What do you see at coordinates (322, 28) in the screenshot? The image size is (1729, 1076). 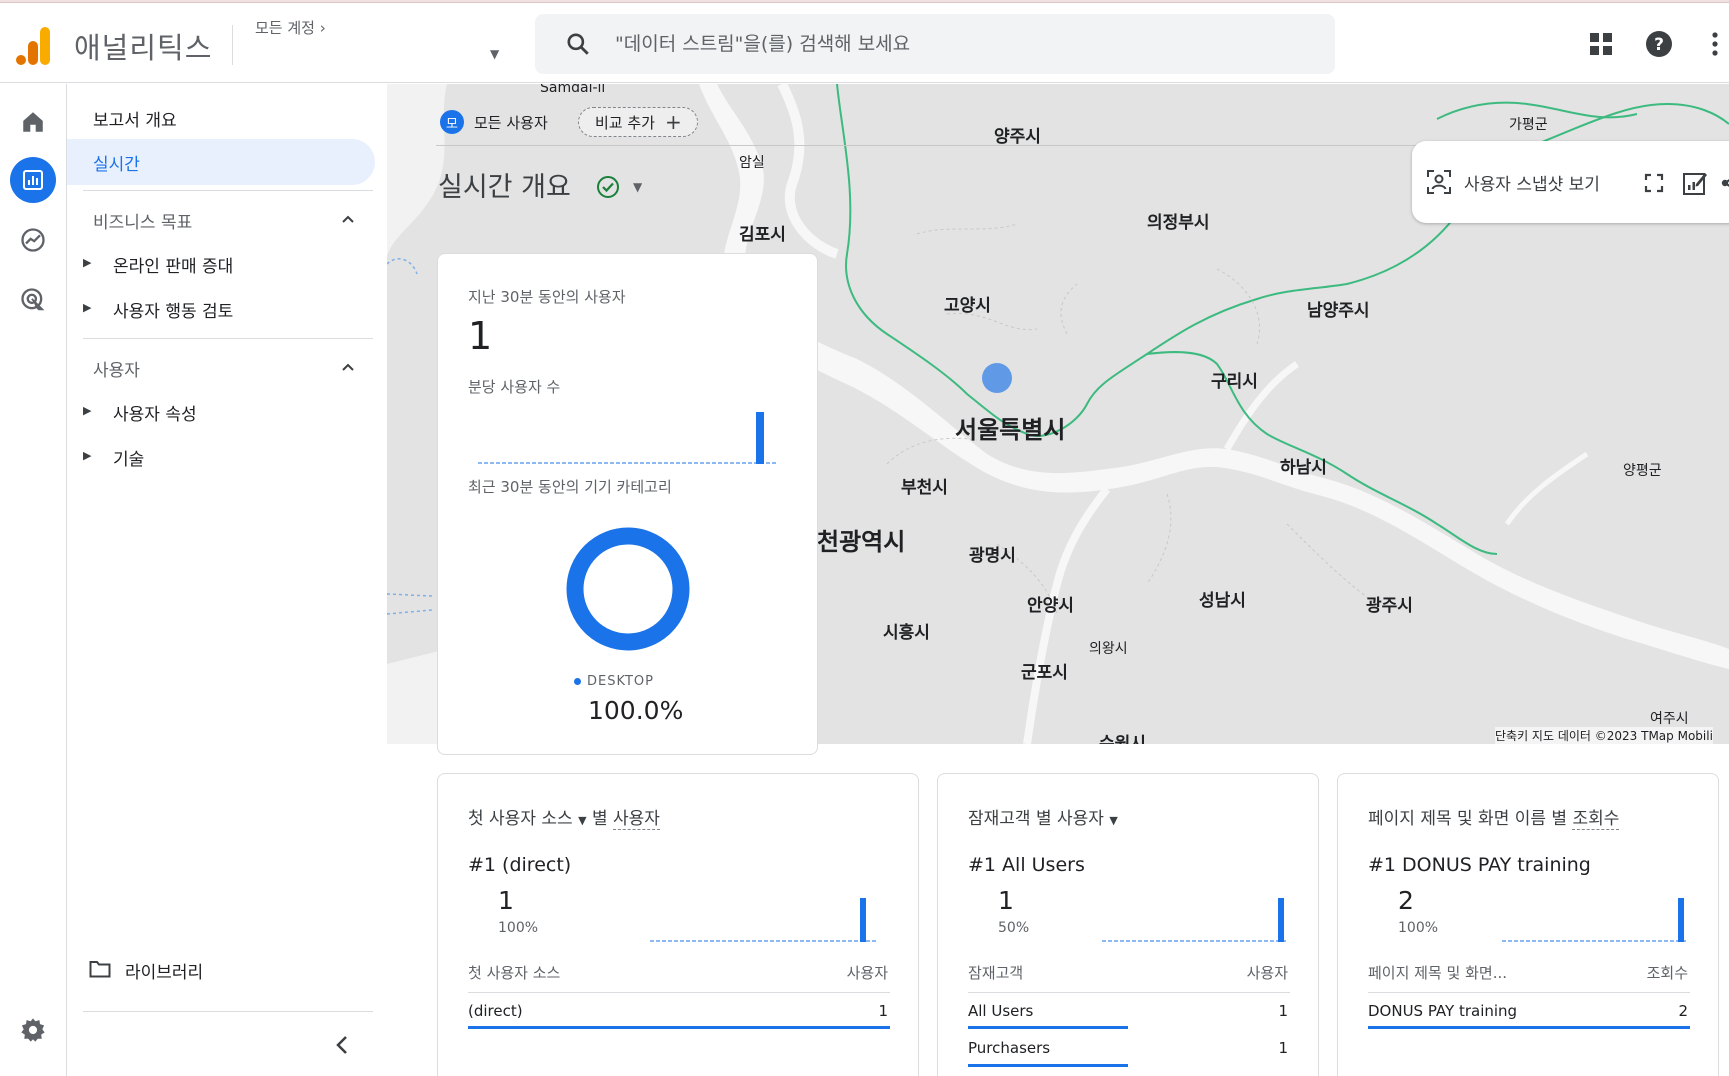 I see `chevron-right-icon: ›` at bounding box center [322, 28].